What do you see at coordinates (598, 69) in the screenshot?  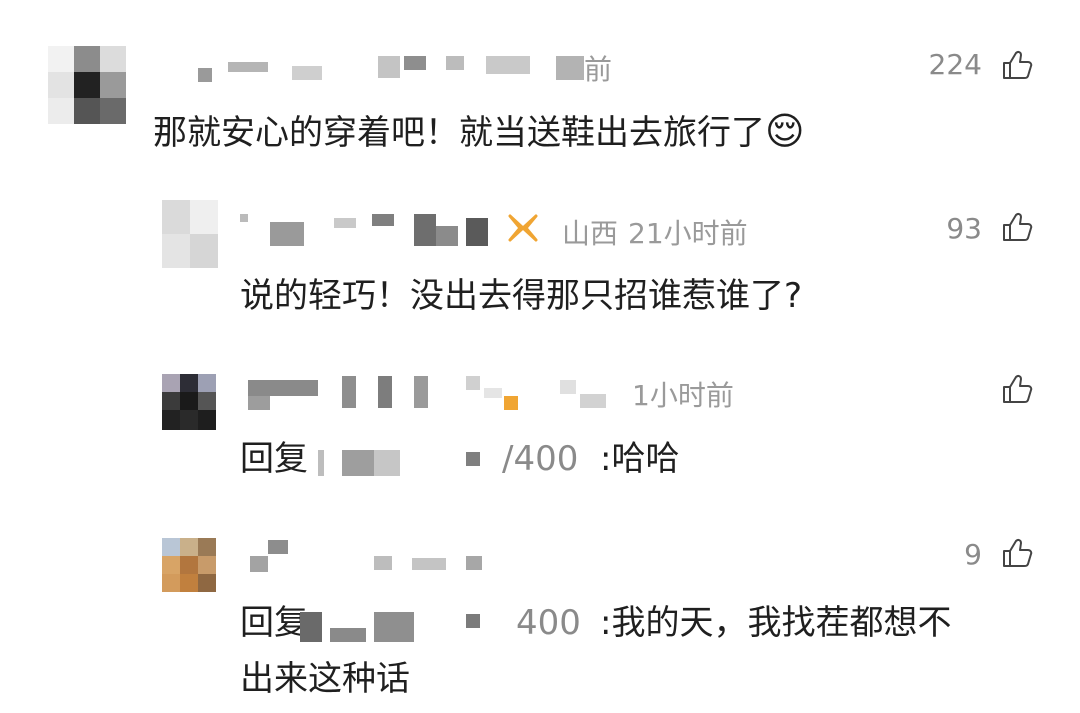 I see `comment-time: 前` at bounding box center [598, 69].